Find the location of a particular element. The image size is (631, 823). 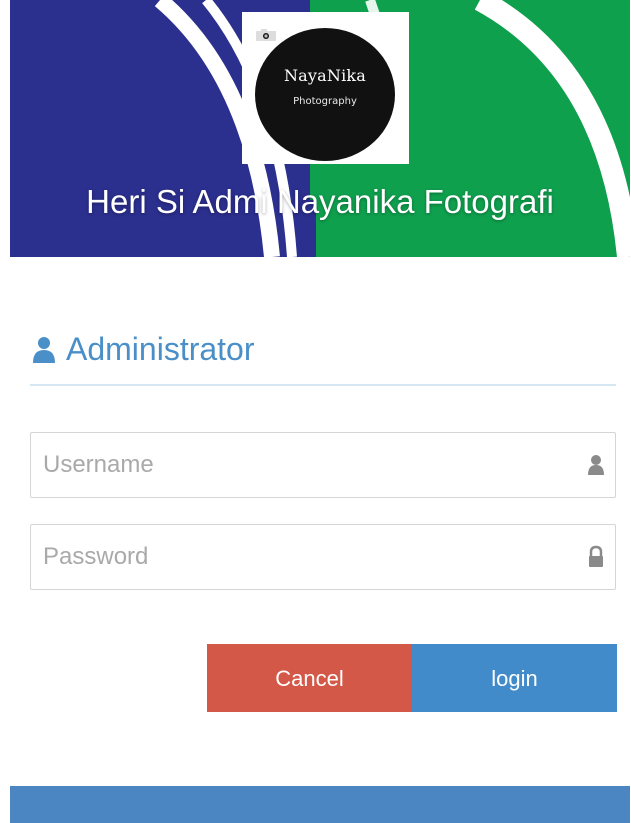

login-button: login is located at coordinates (514, 678).